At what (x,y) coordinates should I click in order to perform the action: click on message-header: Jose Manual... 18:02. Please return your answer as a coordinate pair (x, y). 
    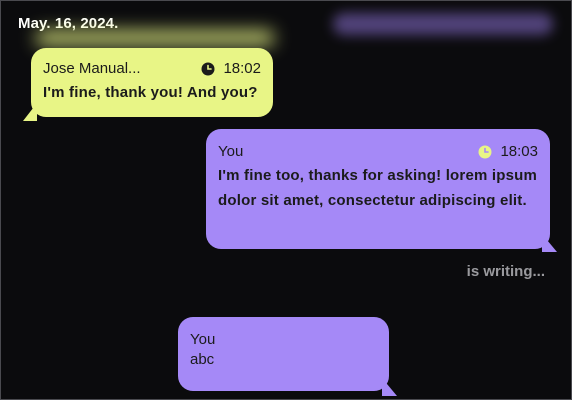
    Looking at the image, I should click on (152, 68).